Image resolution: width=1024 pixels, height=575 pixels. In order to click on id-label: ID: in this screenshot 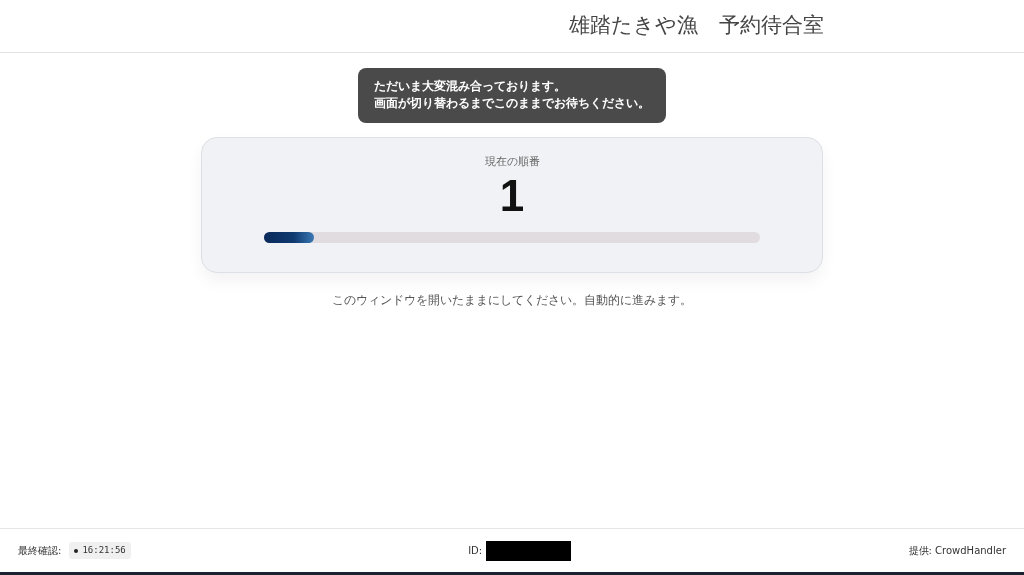, I will do `click(475, 551)`.